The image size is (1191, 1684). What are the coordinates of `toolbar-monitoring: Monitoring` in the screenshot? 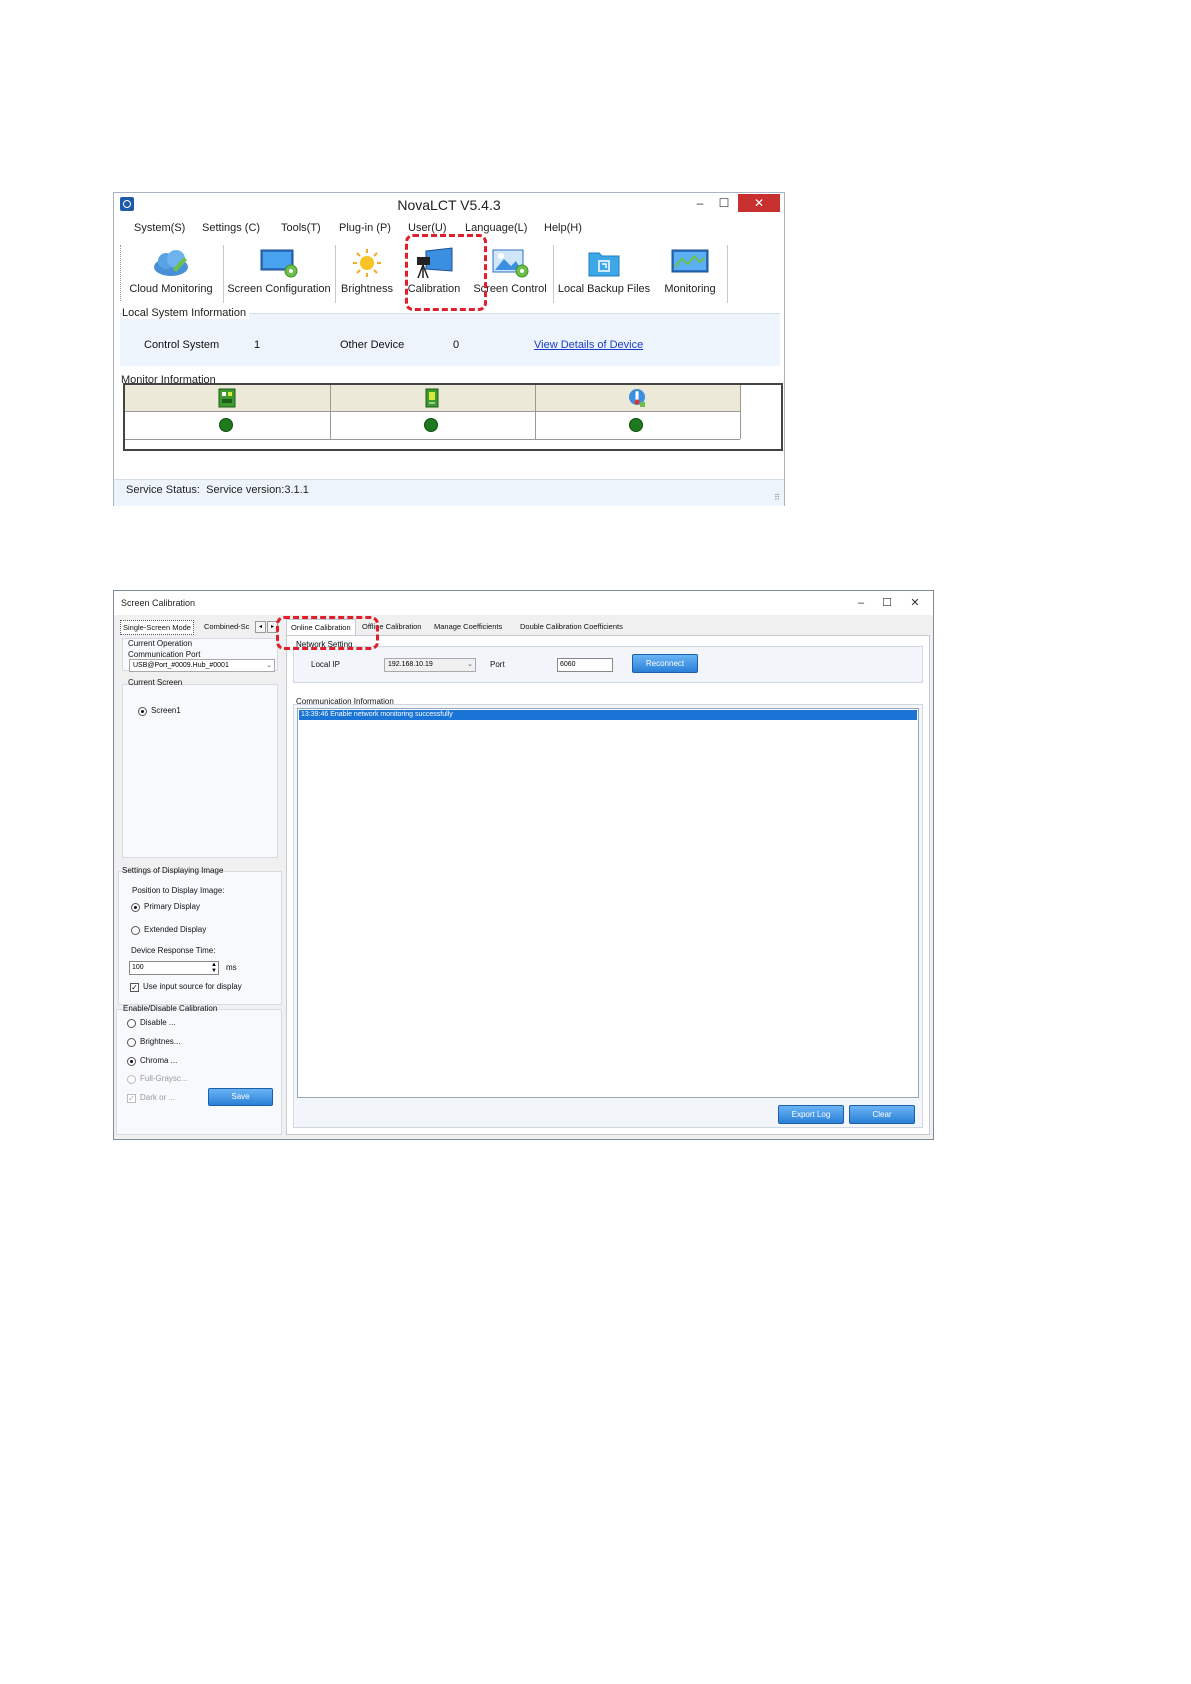 It's located at (690, 273).